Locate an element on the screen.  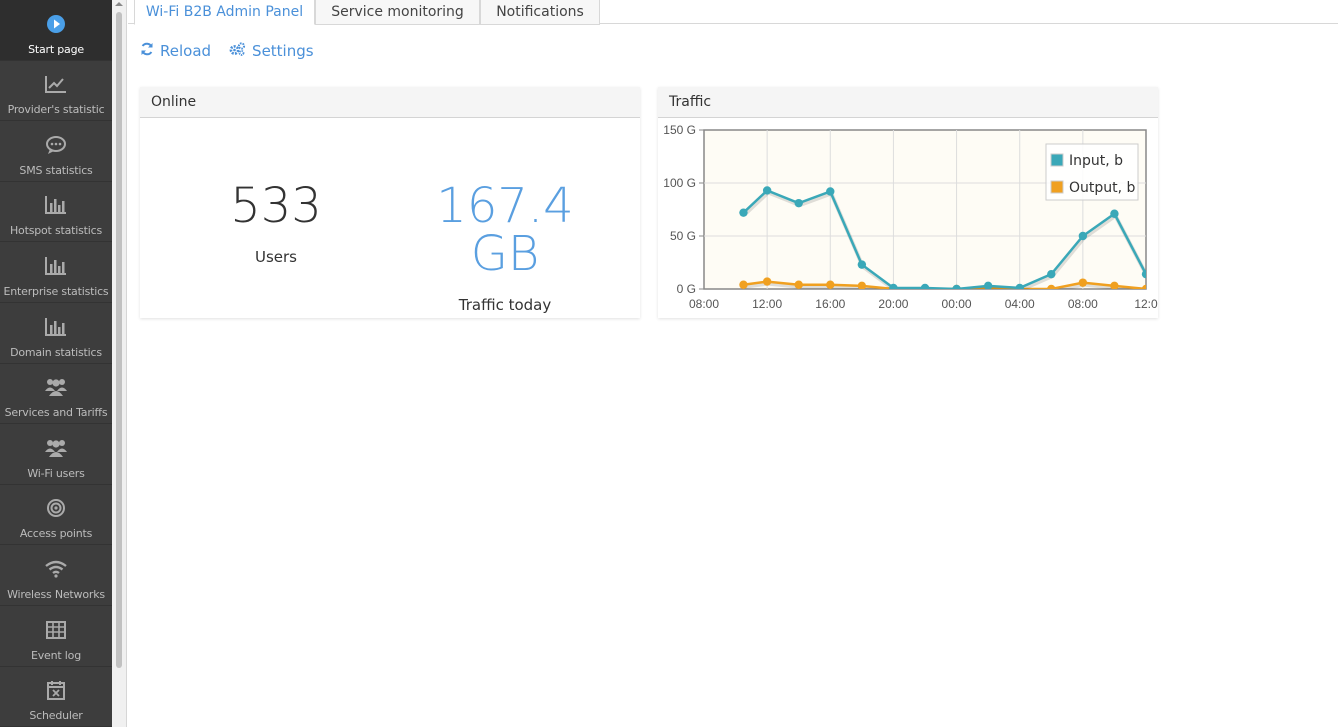
scroll-up-arrow-icon is located at coordinates (119, 4).